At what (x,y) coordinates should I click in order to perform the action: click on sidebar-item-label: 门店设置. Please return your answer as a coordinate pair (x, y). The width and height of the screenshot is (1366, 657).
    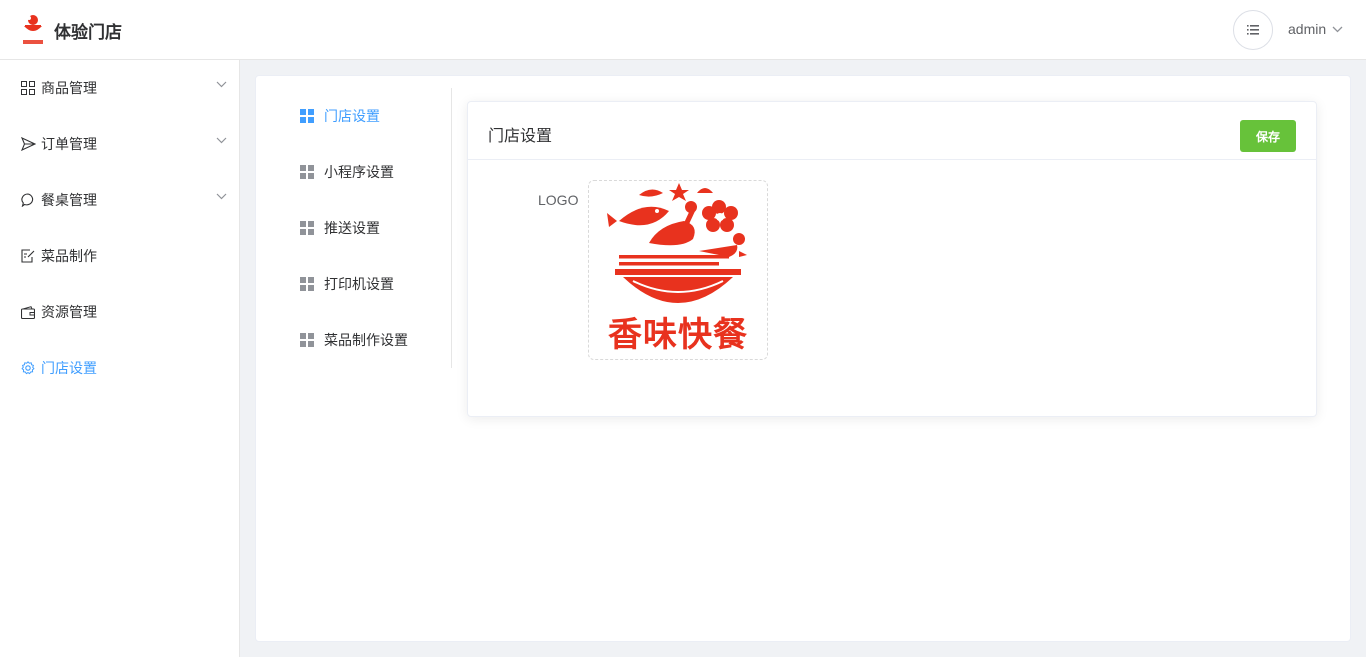
    Looking at the image, I should click on (69, 368).